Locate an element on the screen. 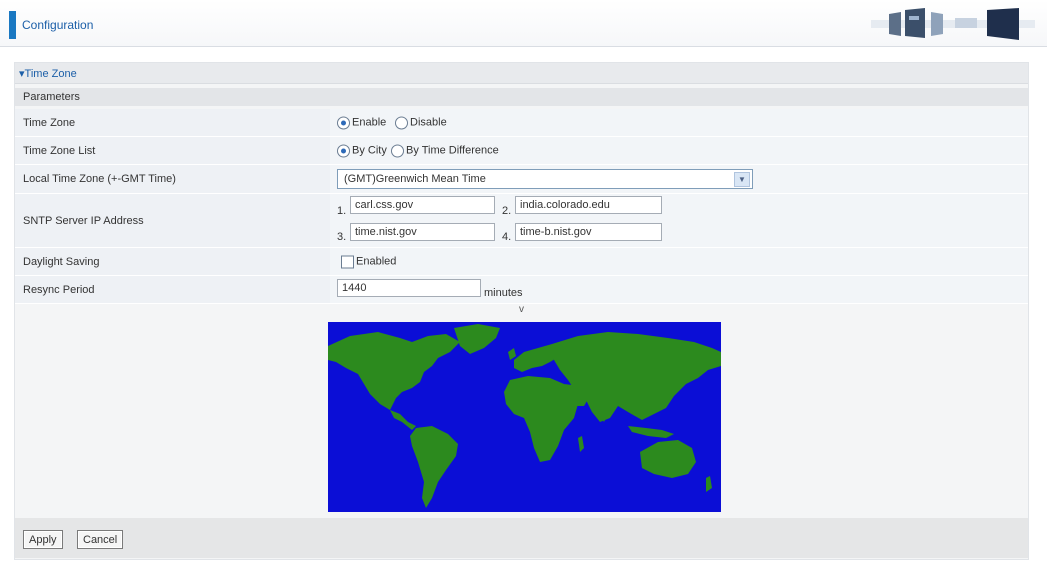 Image resolution: width=1047 pixels, height=573 pixels. local-time-zone-label: Local Time Zone (+-GMT Time) is located at coordinates (99, 179).